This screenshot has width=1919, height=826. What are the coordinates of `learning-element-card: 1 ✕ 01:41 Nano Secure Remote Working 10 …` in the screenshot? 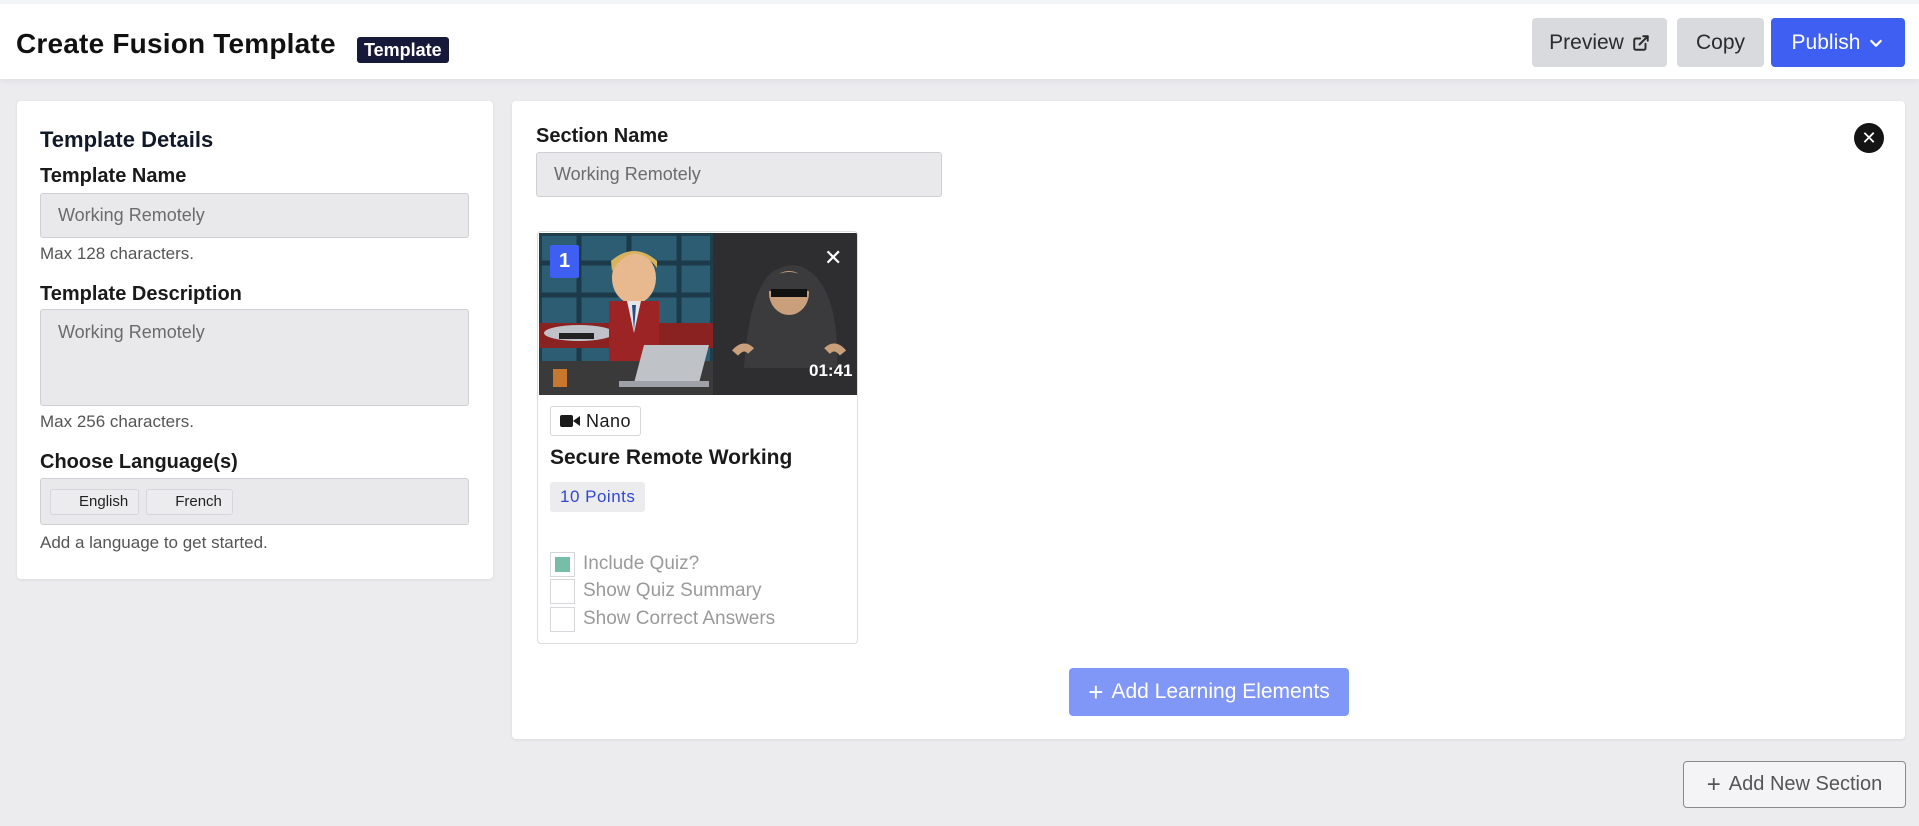 It's located at (697, 437).